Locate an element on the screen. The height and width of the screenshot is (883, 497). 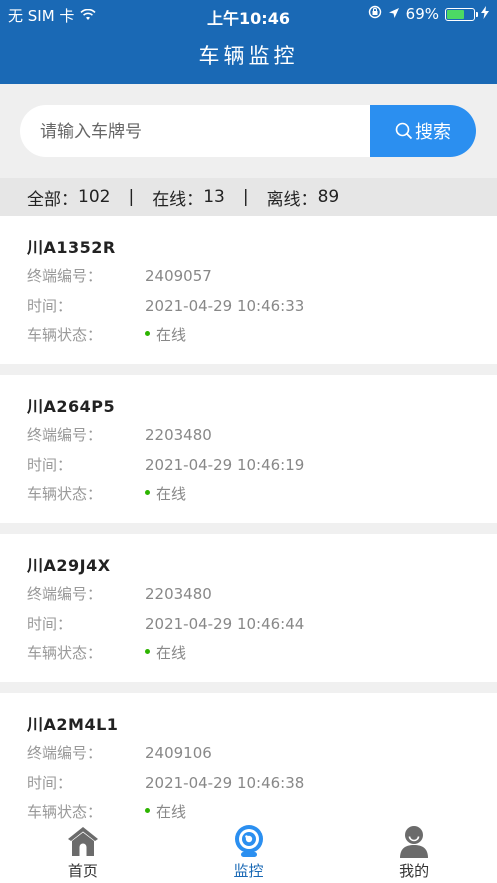
plate-number: 川A1352R is located at coordinates (71, 247).